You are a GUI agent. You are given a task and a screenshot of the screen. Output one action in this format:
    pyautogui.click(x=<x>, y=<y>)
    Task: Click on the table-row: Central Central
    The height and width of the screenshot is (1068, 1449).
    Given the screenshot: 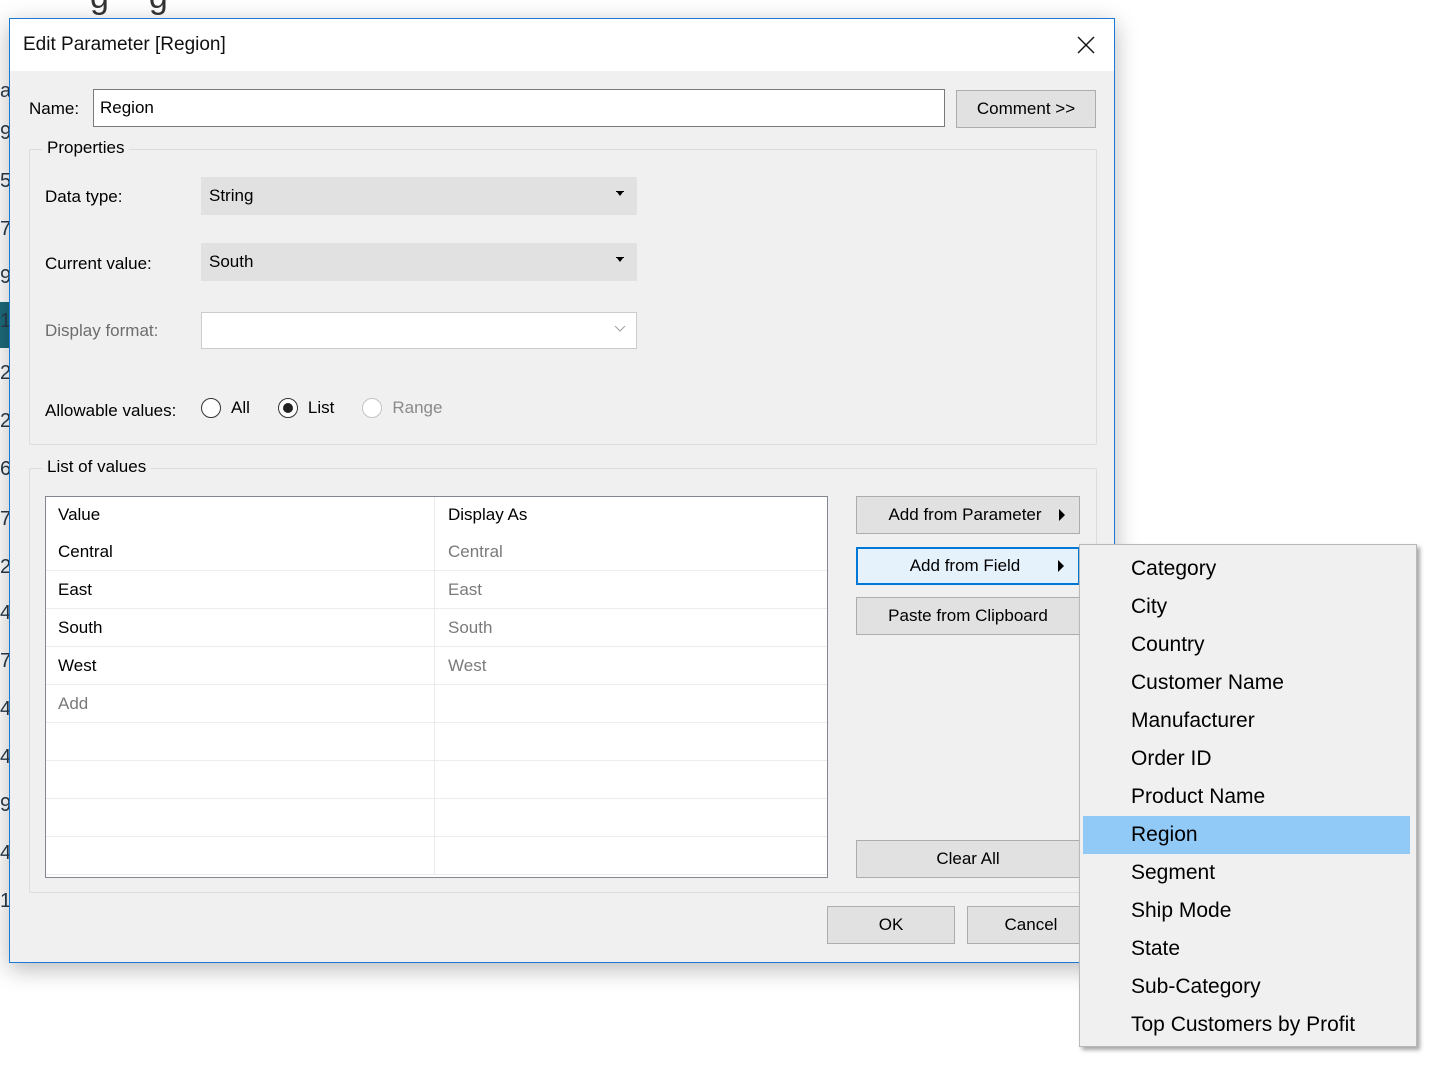 What is the action you would take?
    pyautogui.click(x=436, y=552)
    